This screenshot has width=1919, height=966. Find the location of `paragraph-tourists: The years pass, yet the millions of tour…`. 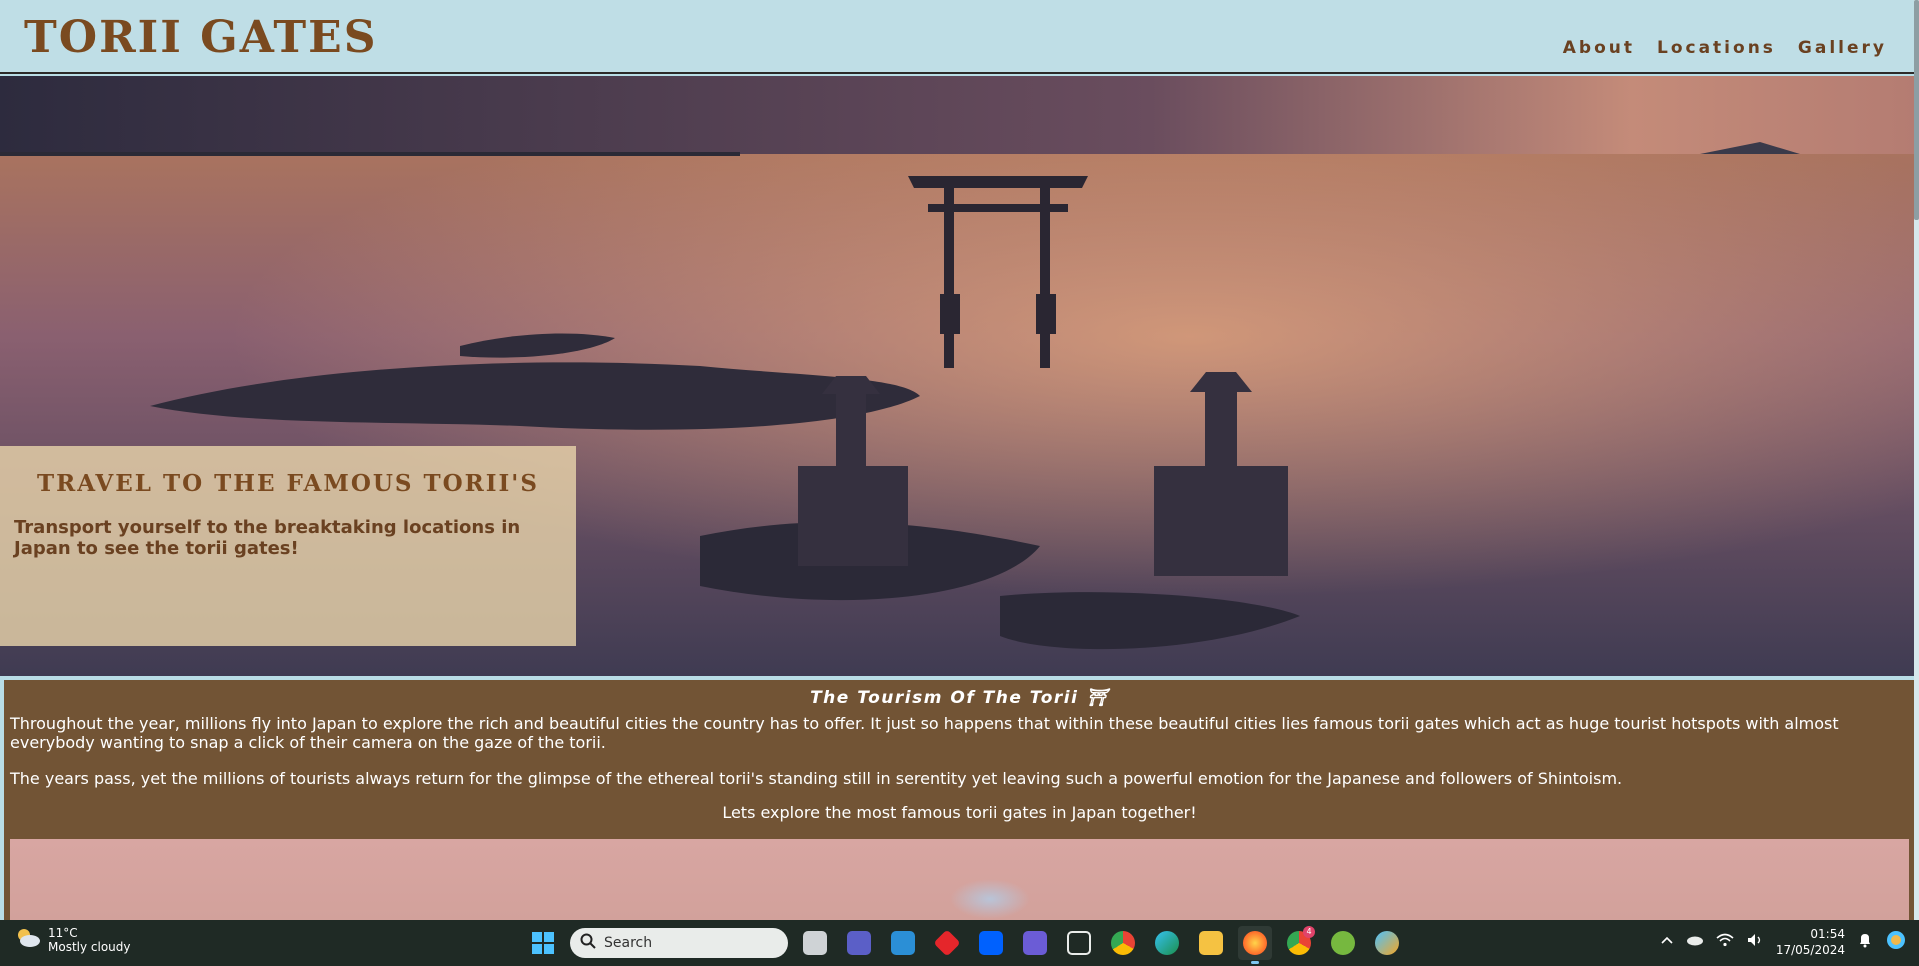

paragraph-tourists: The years pass, yet the millions of tour… is located at coordinates (816, 778).